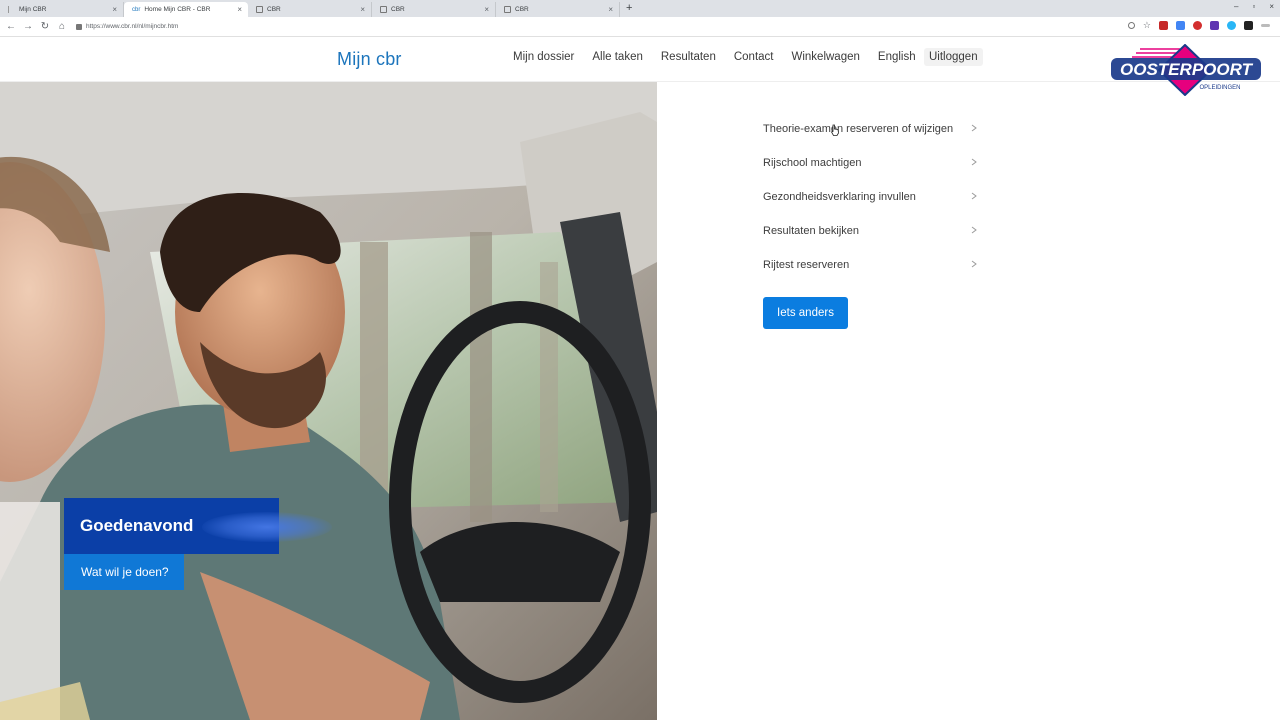  I want to click on maximize-icon: ▫, so click(1253, 6).